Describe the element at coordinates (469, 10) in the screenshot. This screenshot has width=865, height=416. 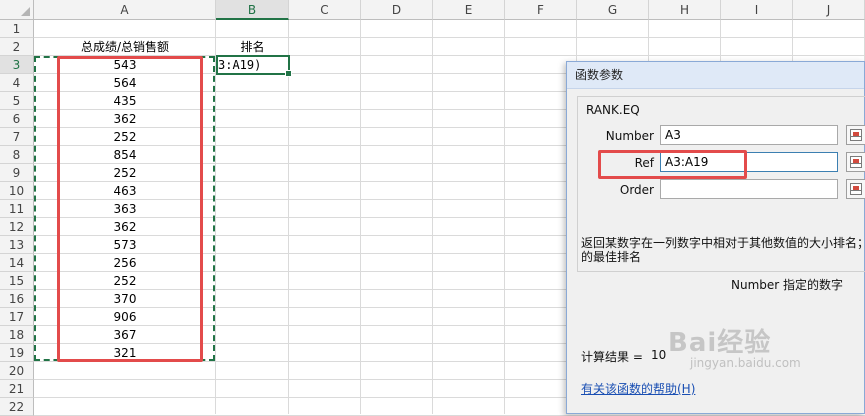
I see `column-header-e: E` at that location.